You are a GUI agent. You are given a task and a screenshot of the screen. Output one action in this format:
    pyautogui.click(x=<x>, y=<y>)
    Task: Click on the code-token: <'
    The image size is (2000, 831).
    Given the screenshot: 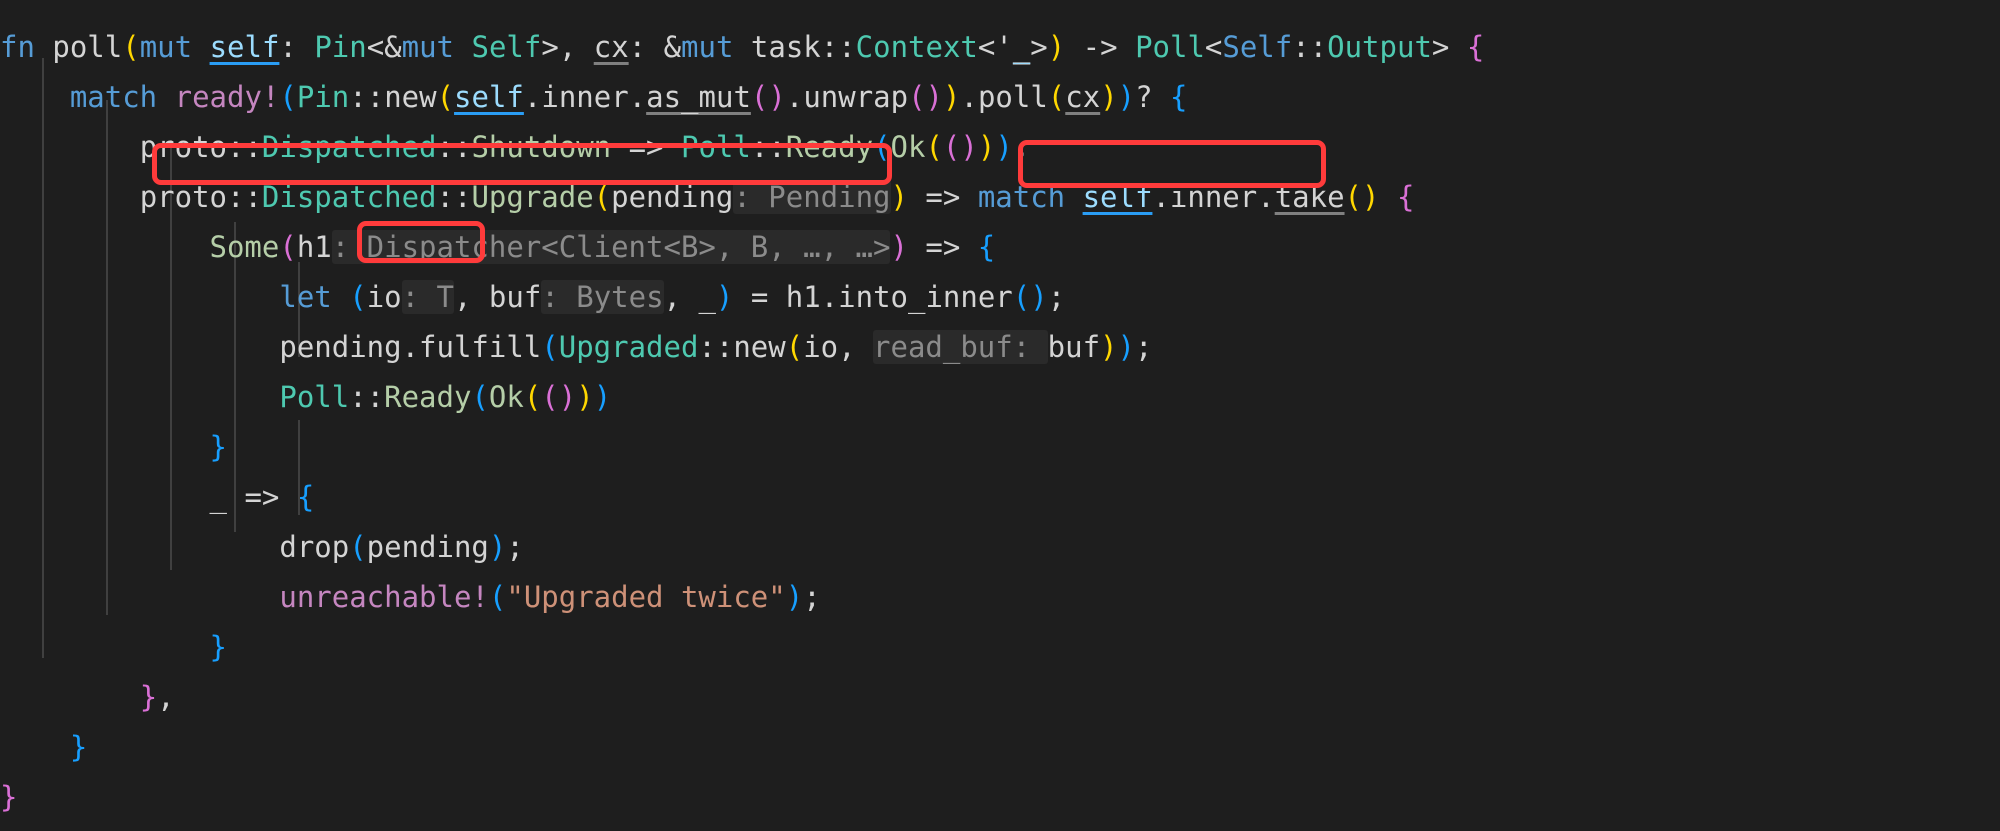 What is the action you would take?
    pyautogui.click(x=995, y=47)
    